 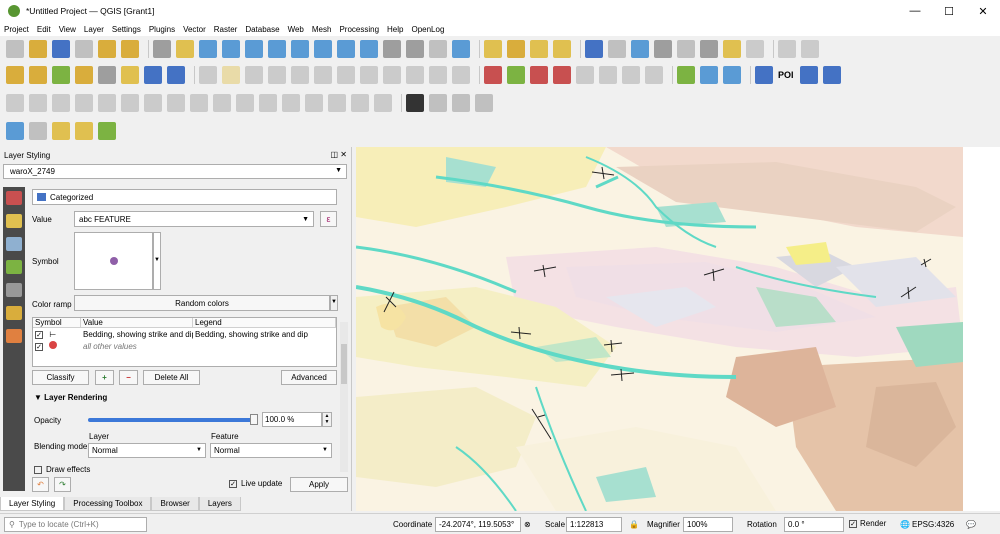 What do you see at coordinates (461, 49) in the screenshot?
I see `refresh-icon` at bounding box center [461, 49].